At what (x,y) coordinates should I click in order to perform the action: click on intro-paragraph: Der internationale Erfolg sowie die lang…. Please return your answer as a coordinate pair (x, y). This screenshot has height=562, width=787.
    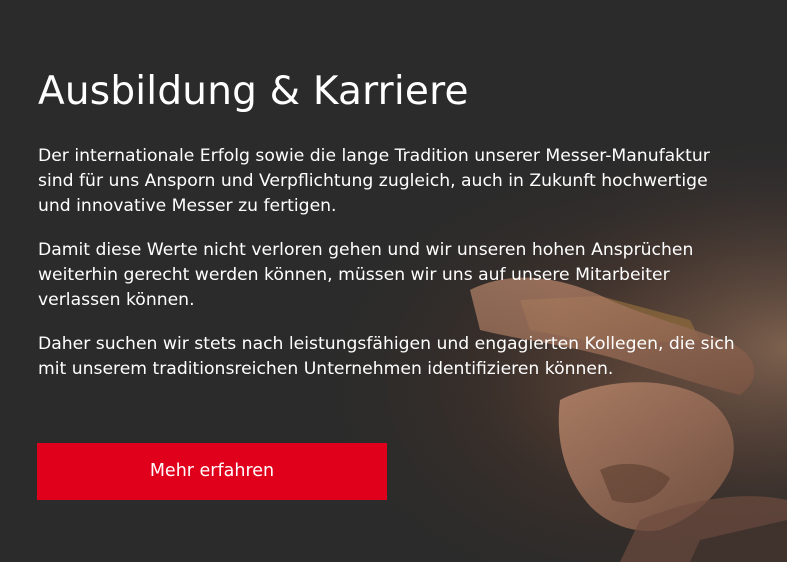
    Looking at the image, I should click on (374, 181).